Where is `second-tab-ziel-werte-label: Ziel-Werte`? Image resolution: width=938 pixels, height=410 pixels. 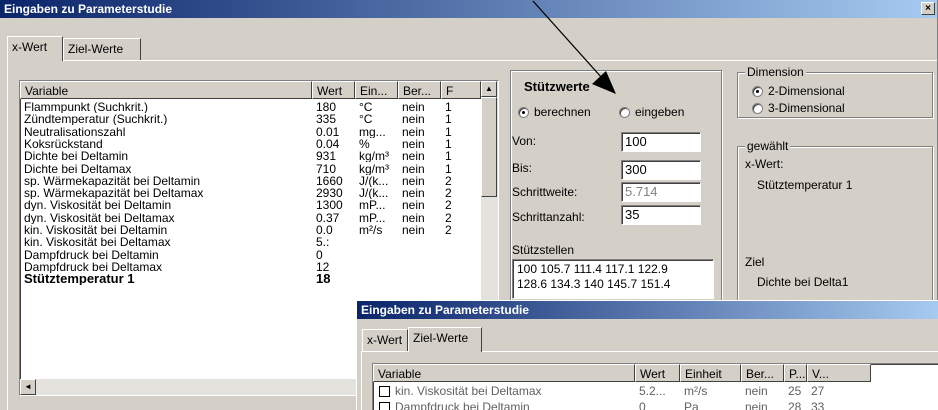 second-tab-ziel-werte-label: Ziel-Werte is located at coordinates (441, 338).